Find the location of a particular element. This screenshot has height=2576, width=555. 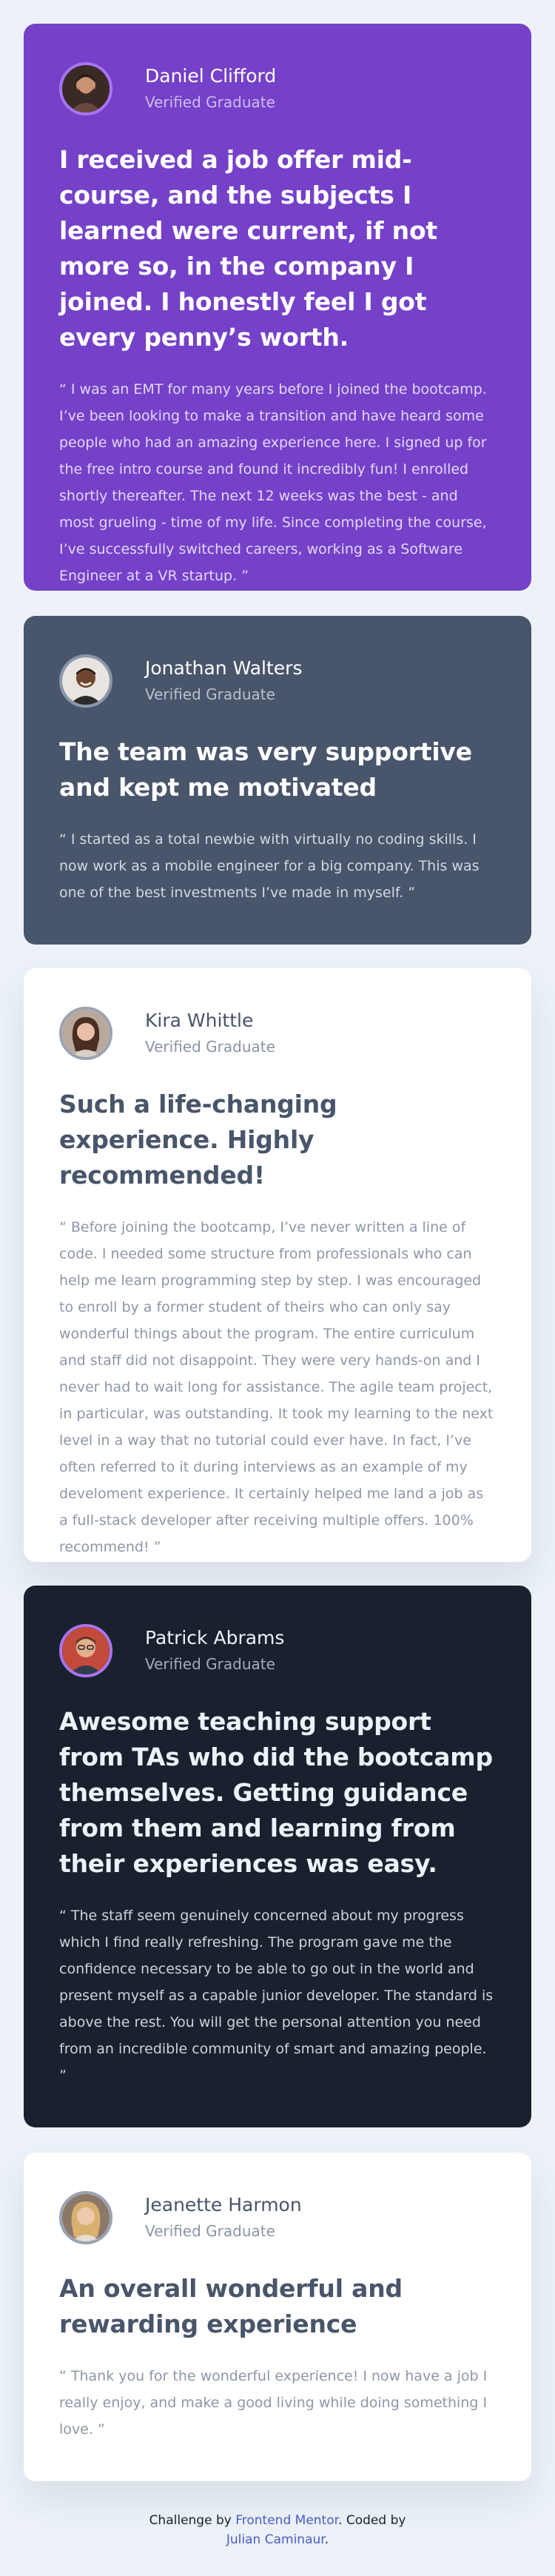

author-name: Daniel Clifford is located at coordinates (211, 76).